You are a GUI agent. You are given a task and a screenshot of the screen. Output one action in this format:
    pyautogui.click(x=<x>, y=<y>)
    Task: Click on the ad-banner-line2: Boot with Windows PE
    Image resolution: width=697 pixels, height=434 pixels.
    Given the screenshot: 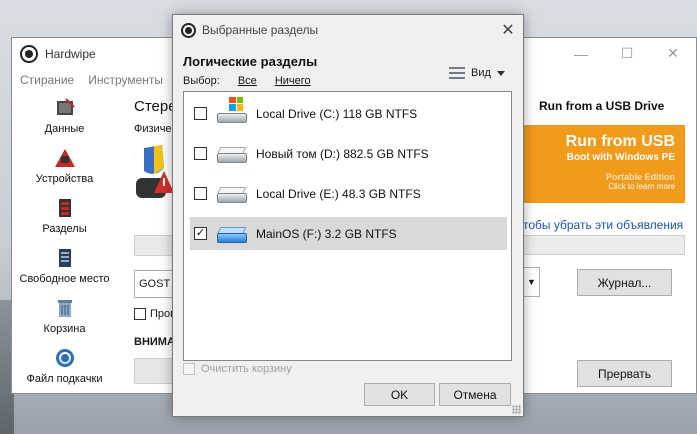 What is the action you would take?
    pyautogui.click(x=620, y=157)
    